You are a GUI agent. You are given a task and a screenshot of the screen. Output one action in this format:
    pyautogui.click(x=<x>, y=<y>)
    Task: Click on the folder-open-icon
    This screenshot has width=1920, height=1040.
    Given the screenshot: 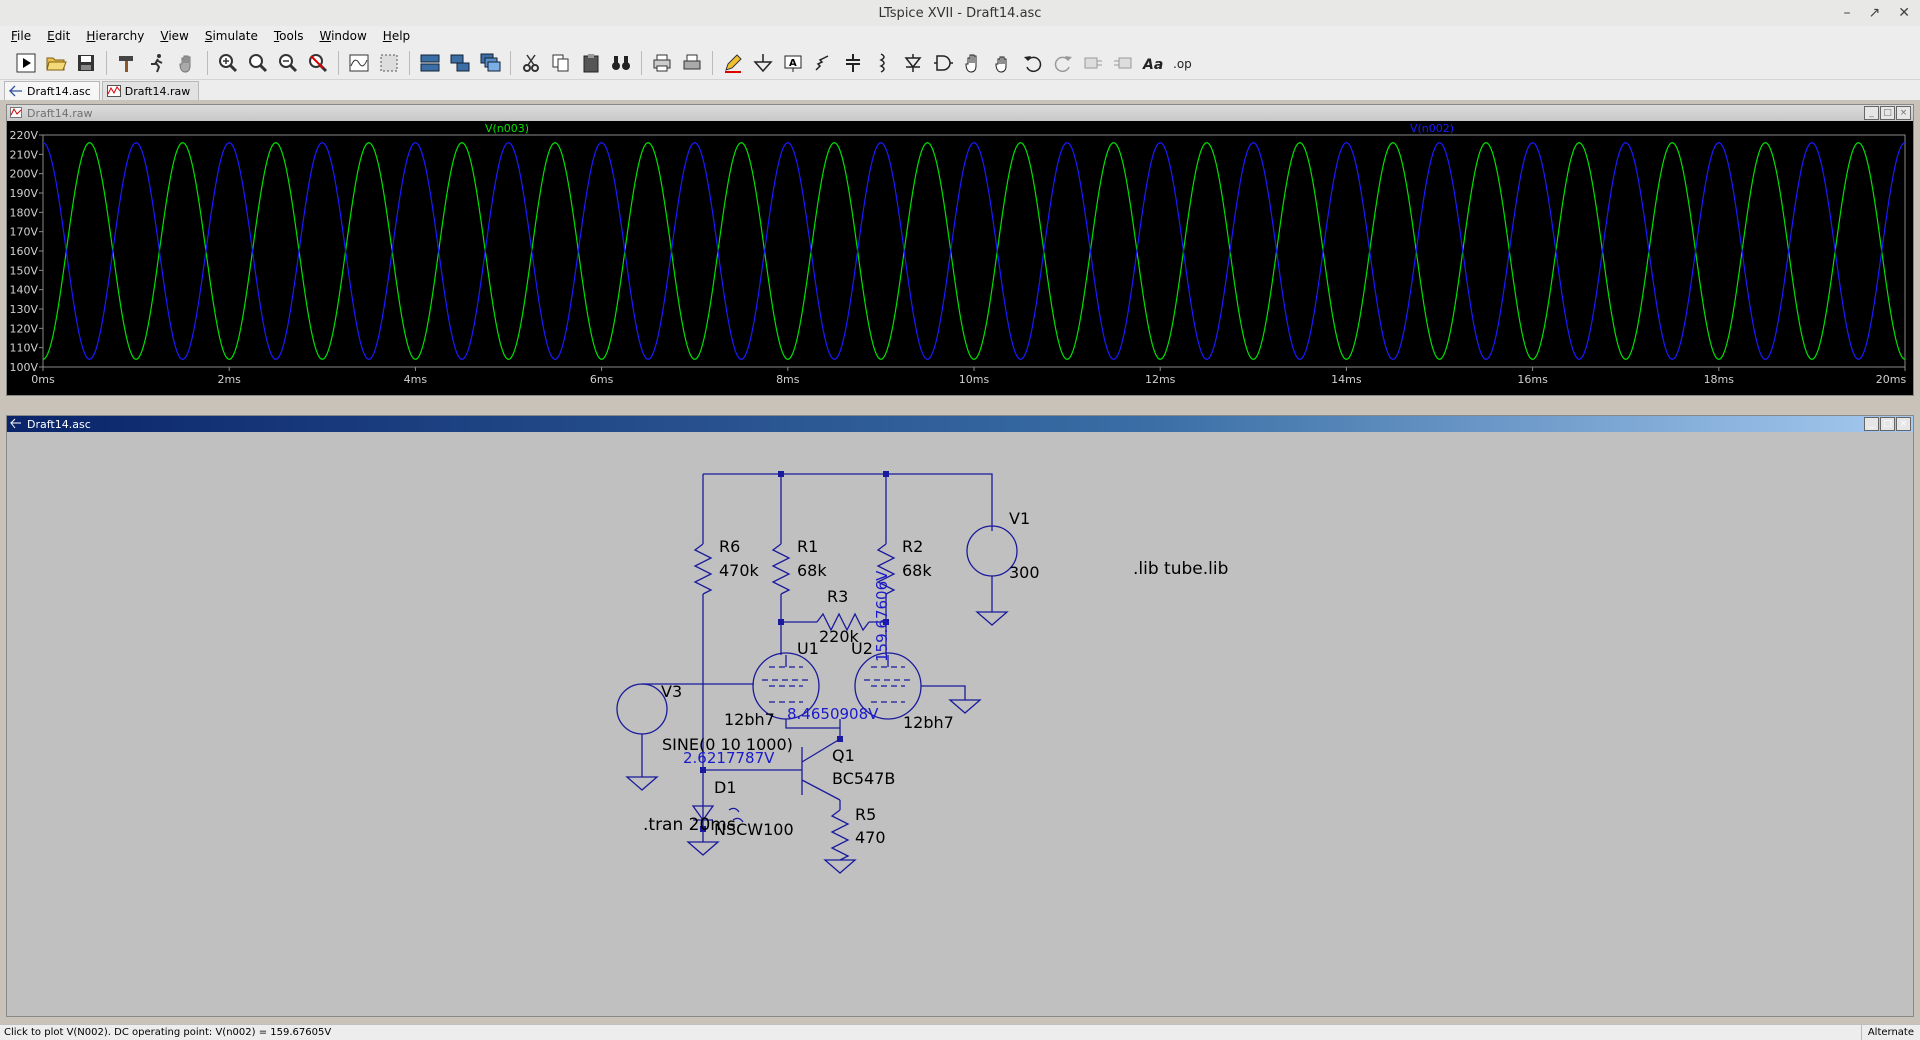 What is the action you would take?
    pyautogui.click(x=56, y=63)
    